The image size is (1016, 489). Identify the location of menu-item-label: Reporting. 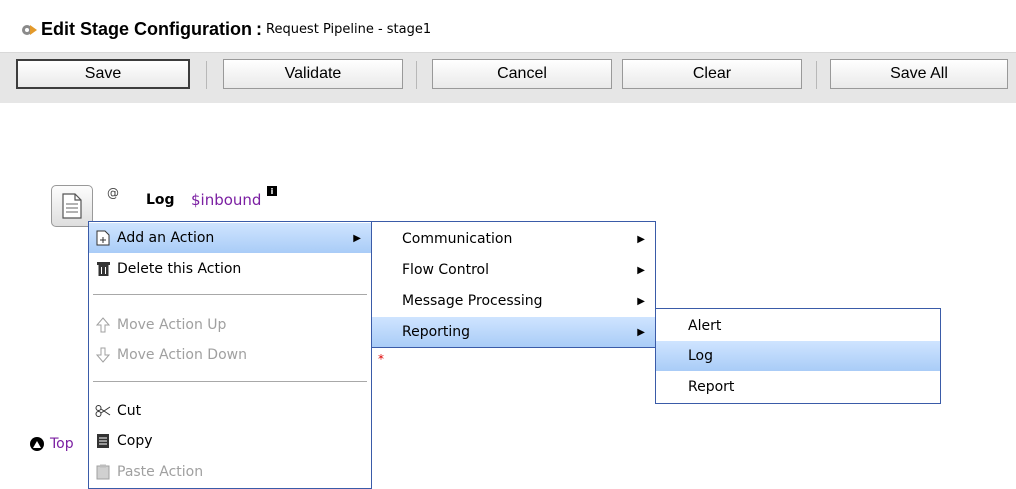
(436, 332).